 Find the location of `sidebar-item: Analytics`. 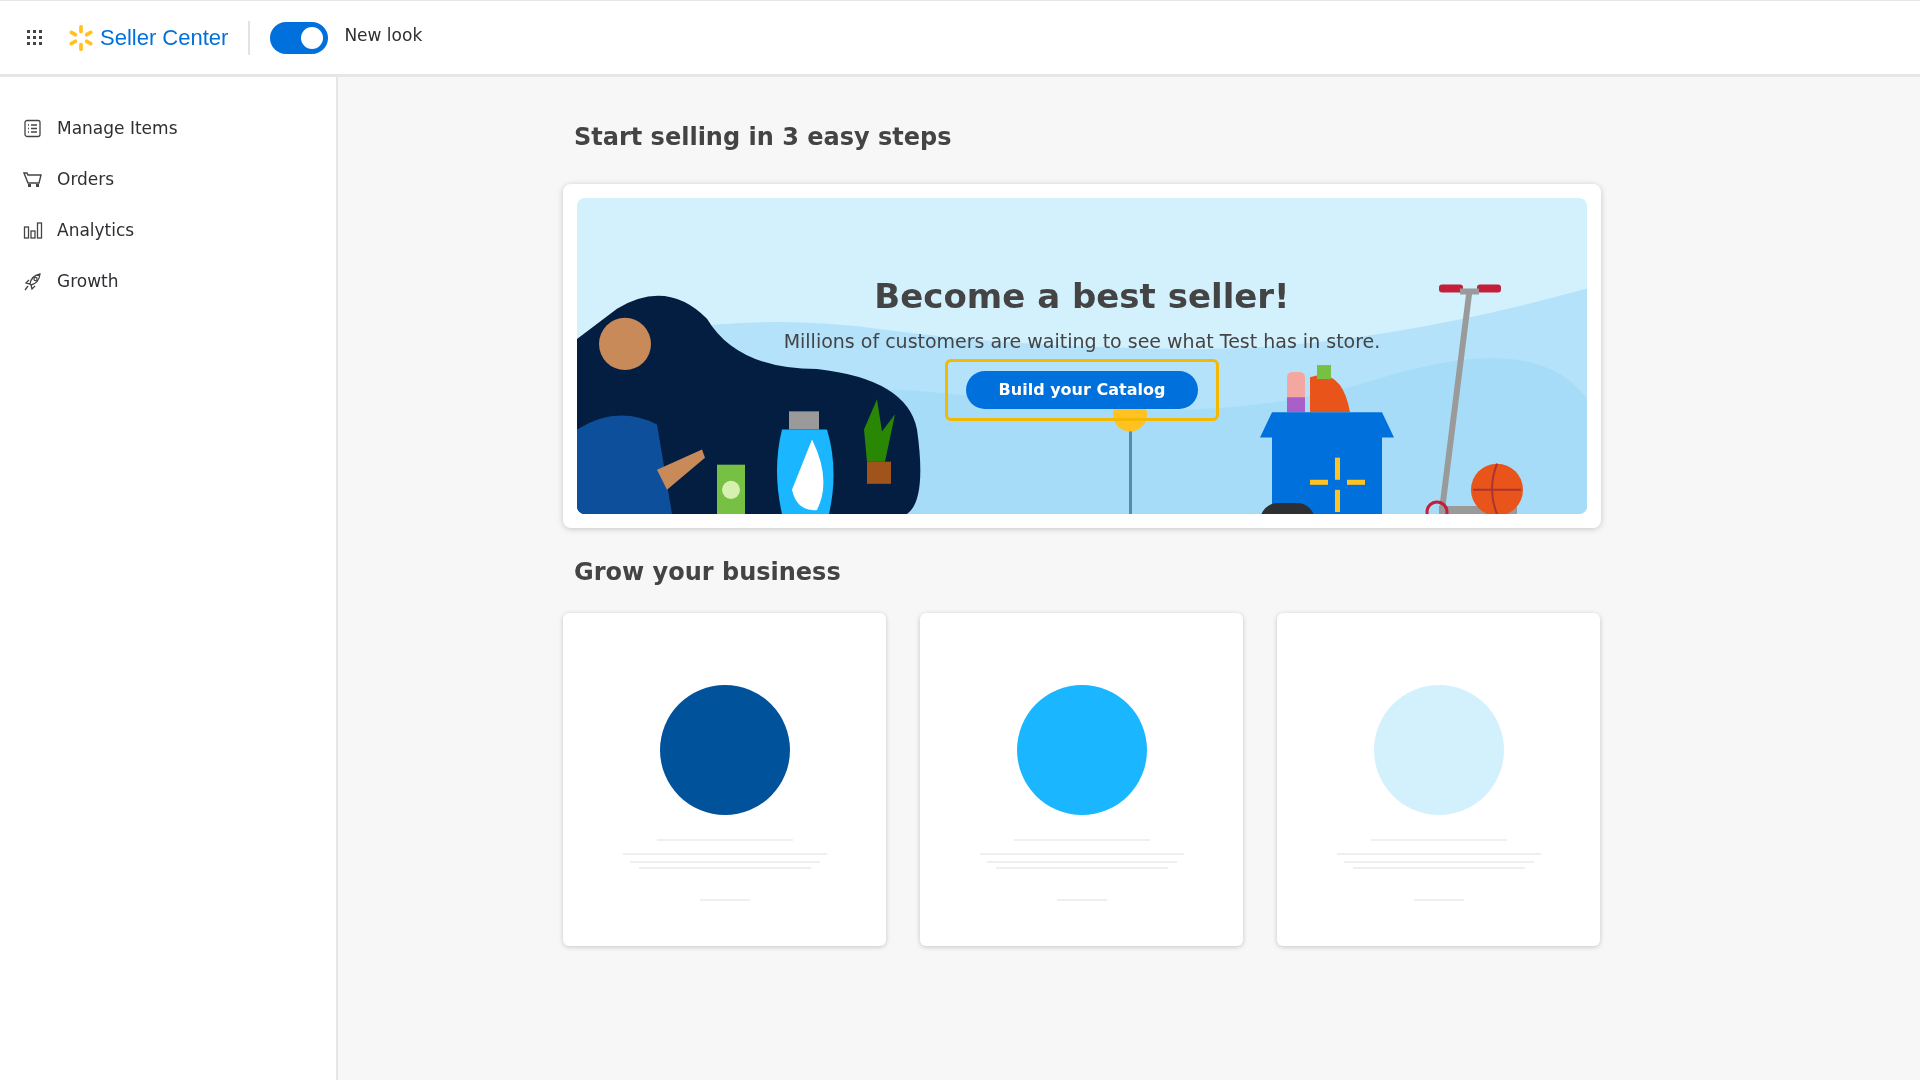

sidebar-item: Analytics is located at coordinates (168, 230).